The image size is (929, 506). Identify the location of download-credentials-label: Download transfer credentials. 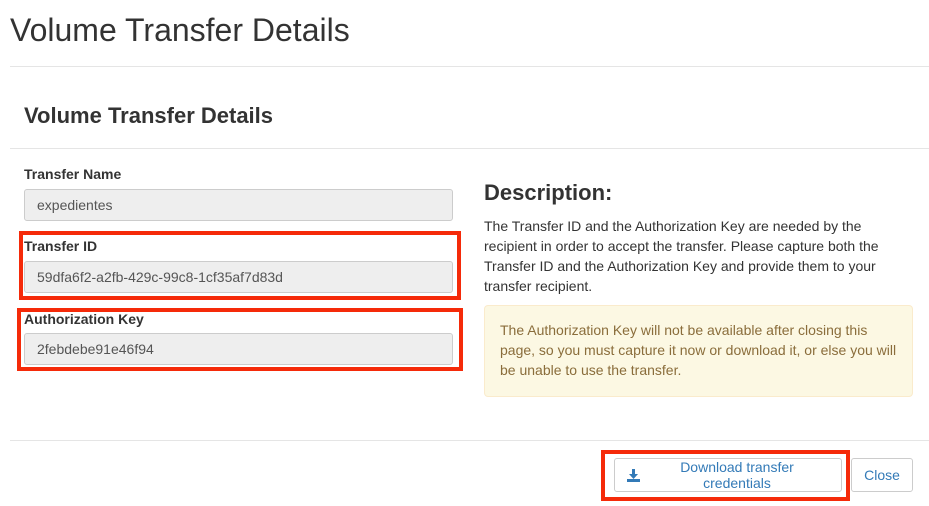
(737, 475).